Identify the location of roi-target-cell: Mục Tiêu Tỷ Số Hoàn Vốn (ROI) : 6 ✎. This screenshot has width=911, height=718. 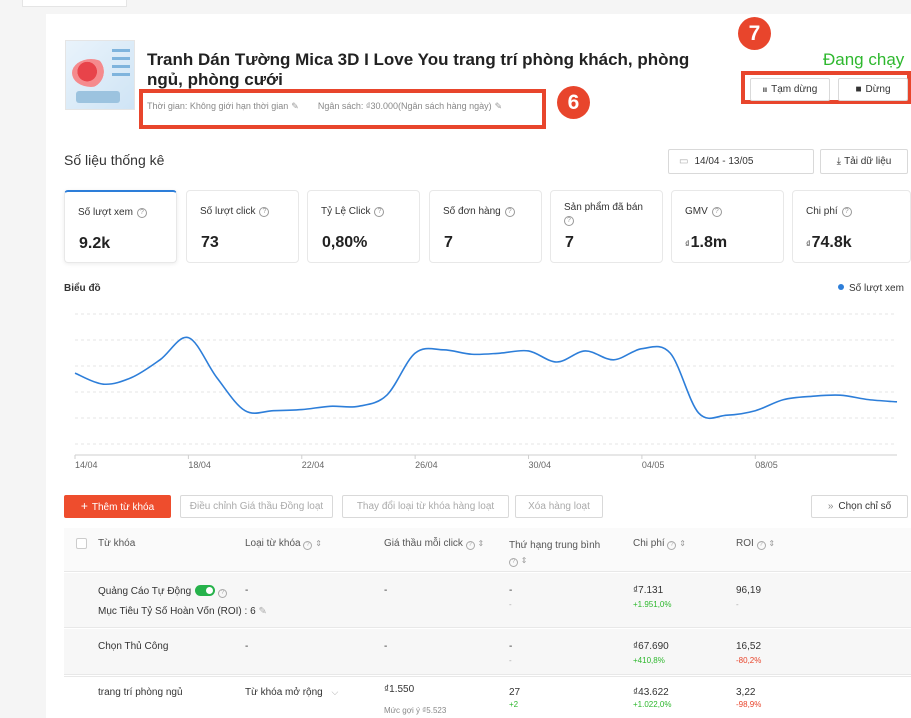
(182, 611).